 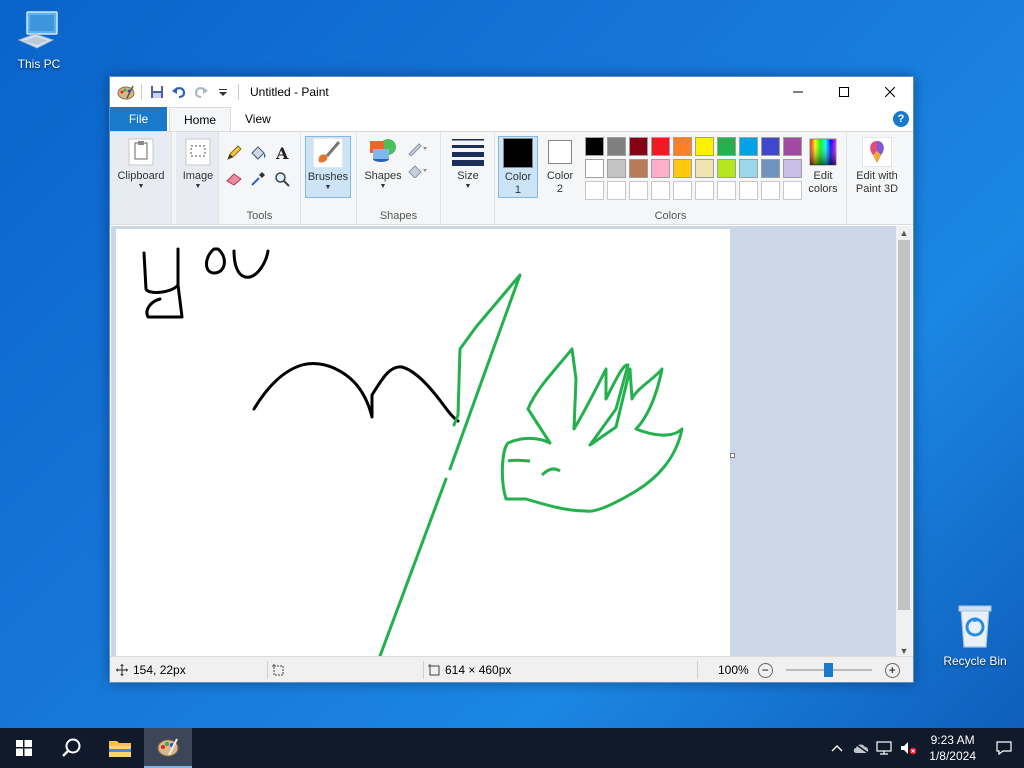 I want to click on help-button: ?, so click(x=901, y=119).